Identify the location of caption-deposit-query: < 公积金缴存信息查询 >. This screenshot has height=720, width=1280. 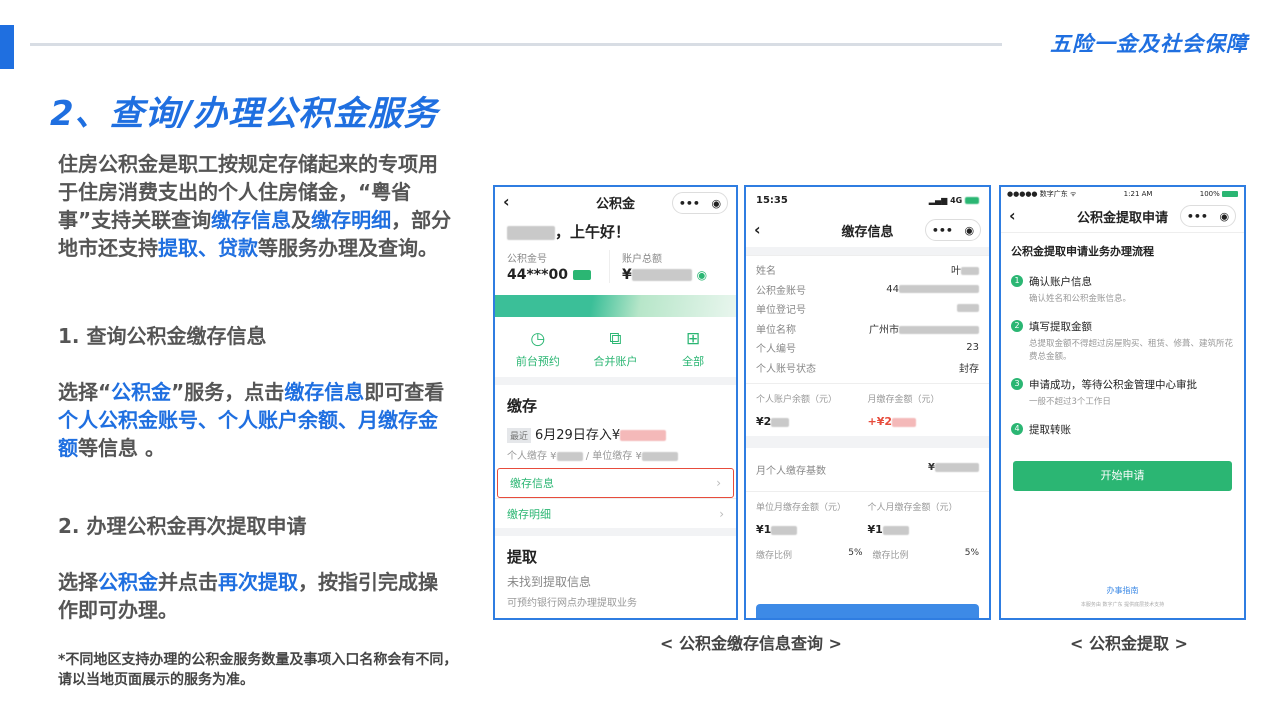
(751, 643).